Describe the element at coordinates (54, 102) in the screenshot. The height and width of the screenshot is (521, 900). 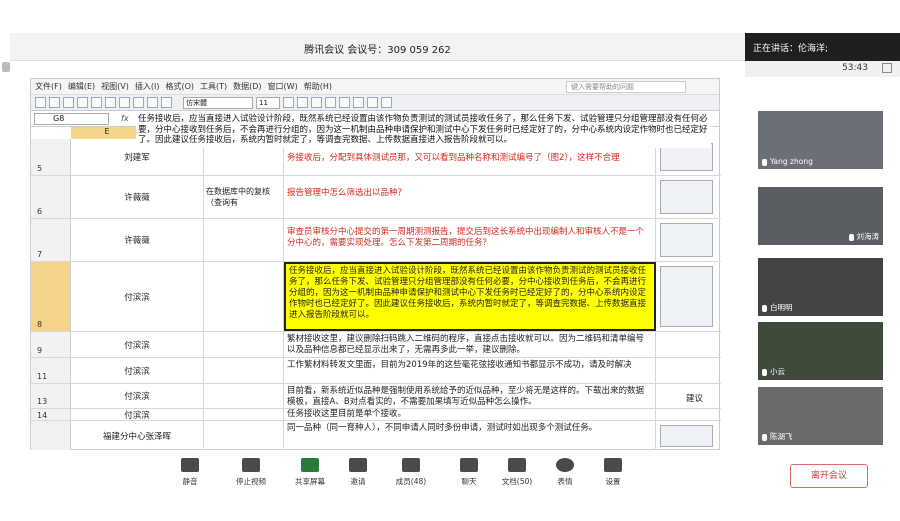
I see `open-icon` at that location.